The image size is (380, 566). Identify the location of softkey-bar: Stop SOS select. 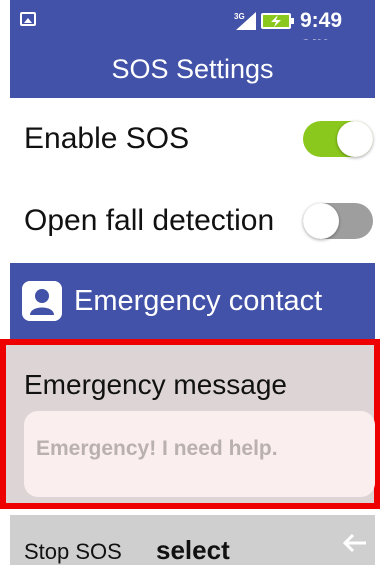
(192, 540).